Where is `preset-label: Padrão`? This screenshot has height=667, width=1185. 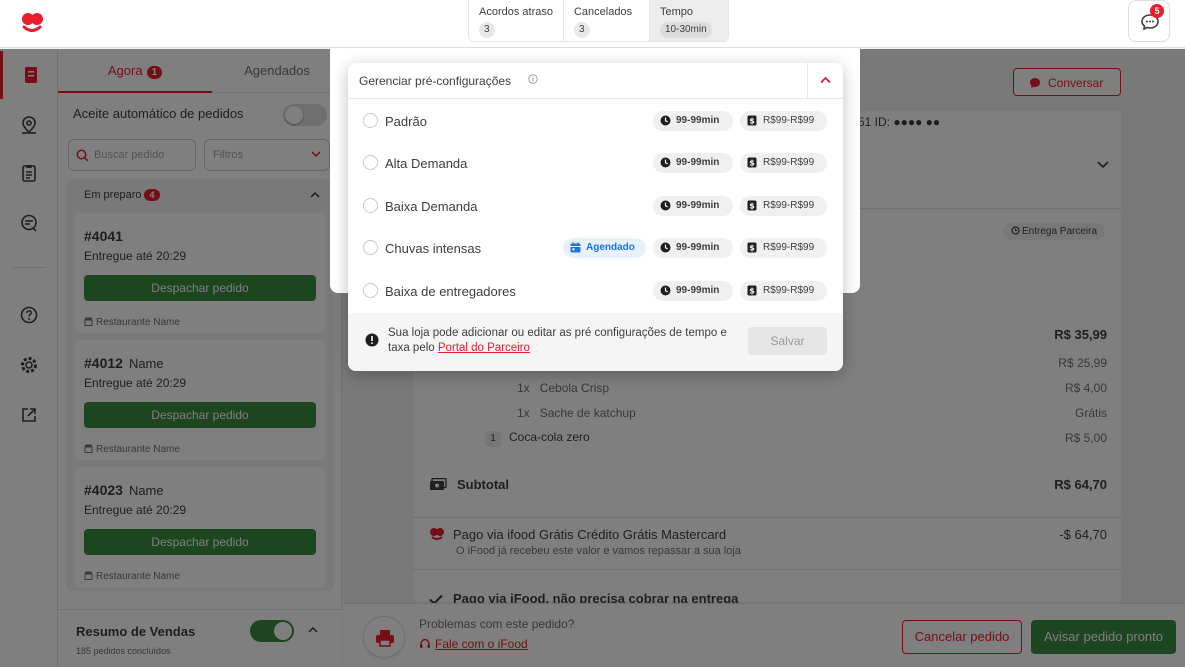 preset-label: Padrão is located at coordinates (406, 121).